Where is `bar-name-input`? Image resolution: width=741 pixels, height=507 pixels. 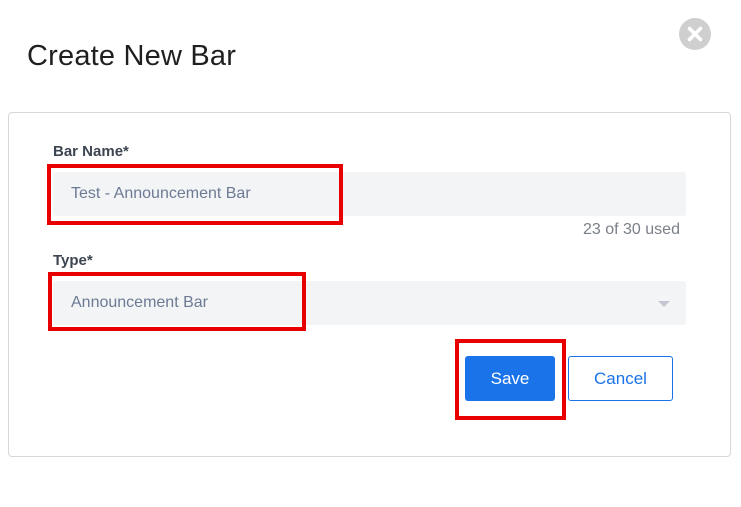
bar-name-input is located at coordinates (369, 194).